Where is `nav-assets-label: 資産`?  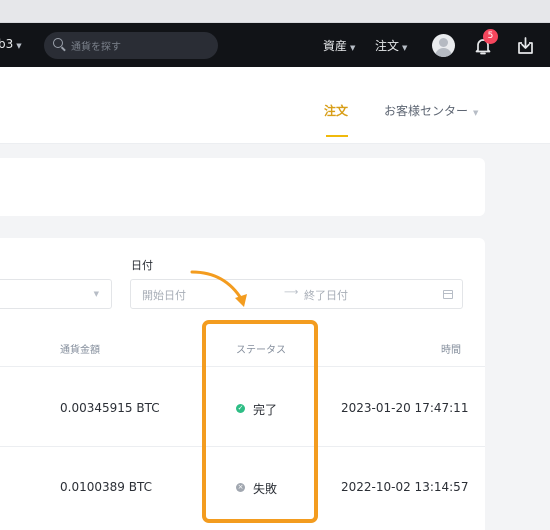 nav-assets-label: 資産 is located at coordinates (335, 46).